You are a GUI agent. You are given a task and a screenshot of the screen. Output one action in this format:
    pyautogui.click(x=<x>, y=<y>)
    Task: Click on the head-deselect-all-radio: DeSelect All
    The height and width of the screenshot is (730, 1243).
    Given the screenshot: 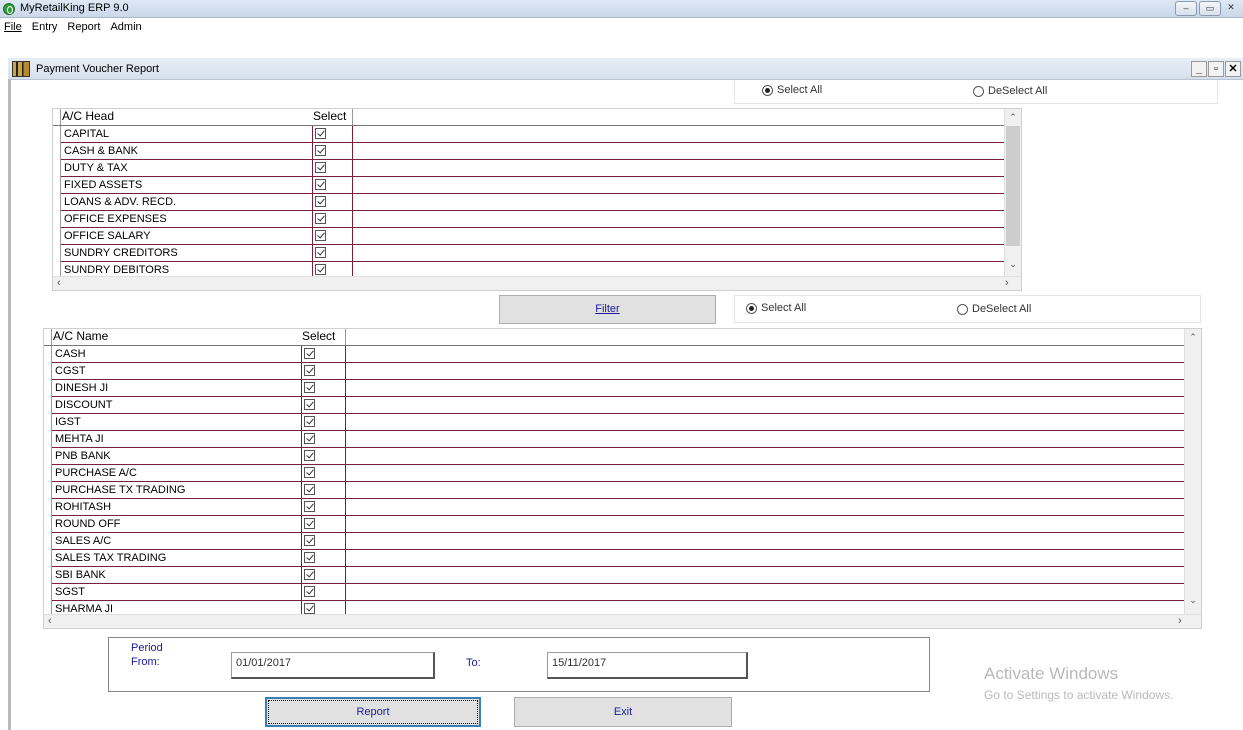 What is the action you would take?
    pyautogui.click(x=1010, y=91)
    